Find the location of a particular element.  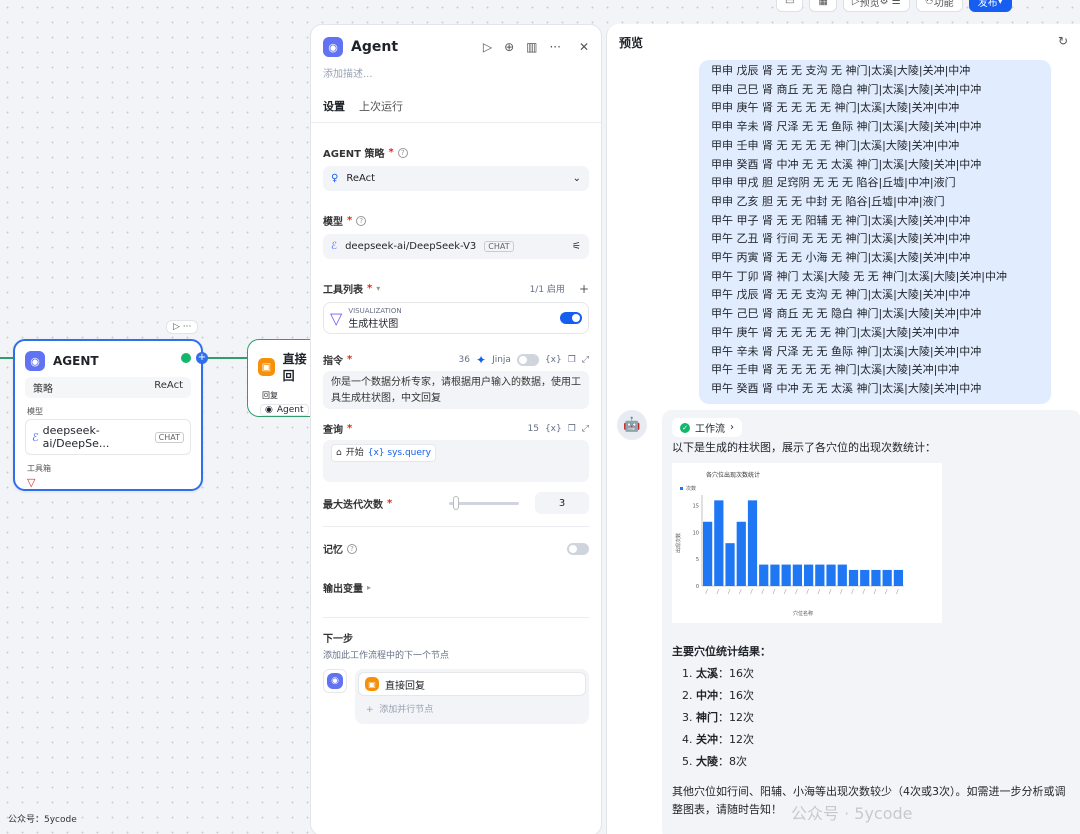

memory-label: 记忆? is located at coordinates (442, 548).